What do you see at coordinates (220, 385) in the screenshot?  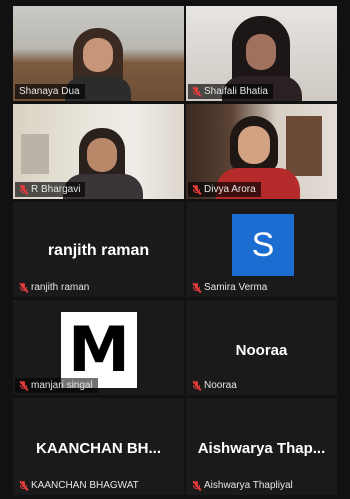 I see `participant-name: Nooraa` at bounding box center [220, 385].